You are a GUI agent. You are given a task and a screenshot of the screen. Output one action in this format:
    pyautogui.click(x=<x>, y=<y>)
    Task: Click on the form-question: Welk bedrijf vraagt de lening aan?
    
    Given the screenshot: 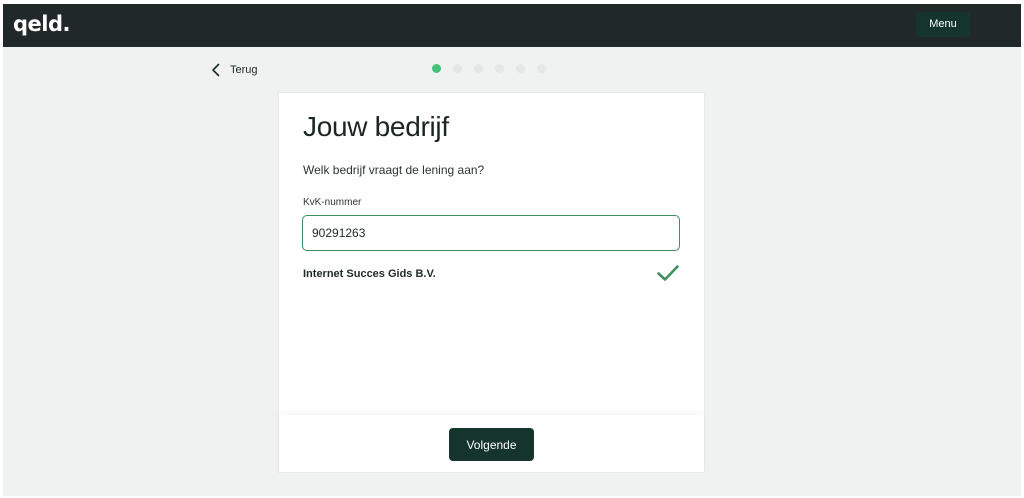 What is the action you would take?
    pyautogui.click(x=394, y=170)
    